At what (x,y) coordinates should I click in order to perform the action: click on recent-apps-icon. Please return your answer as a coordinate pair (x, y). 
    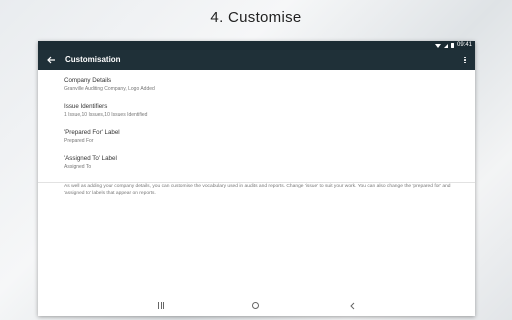
    Looking at the image, I should click on (161, 305).